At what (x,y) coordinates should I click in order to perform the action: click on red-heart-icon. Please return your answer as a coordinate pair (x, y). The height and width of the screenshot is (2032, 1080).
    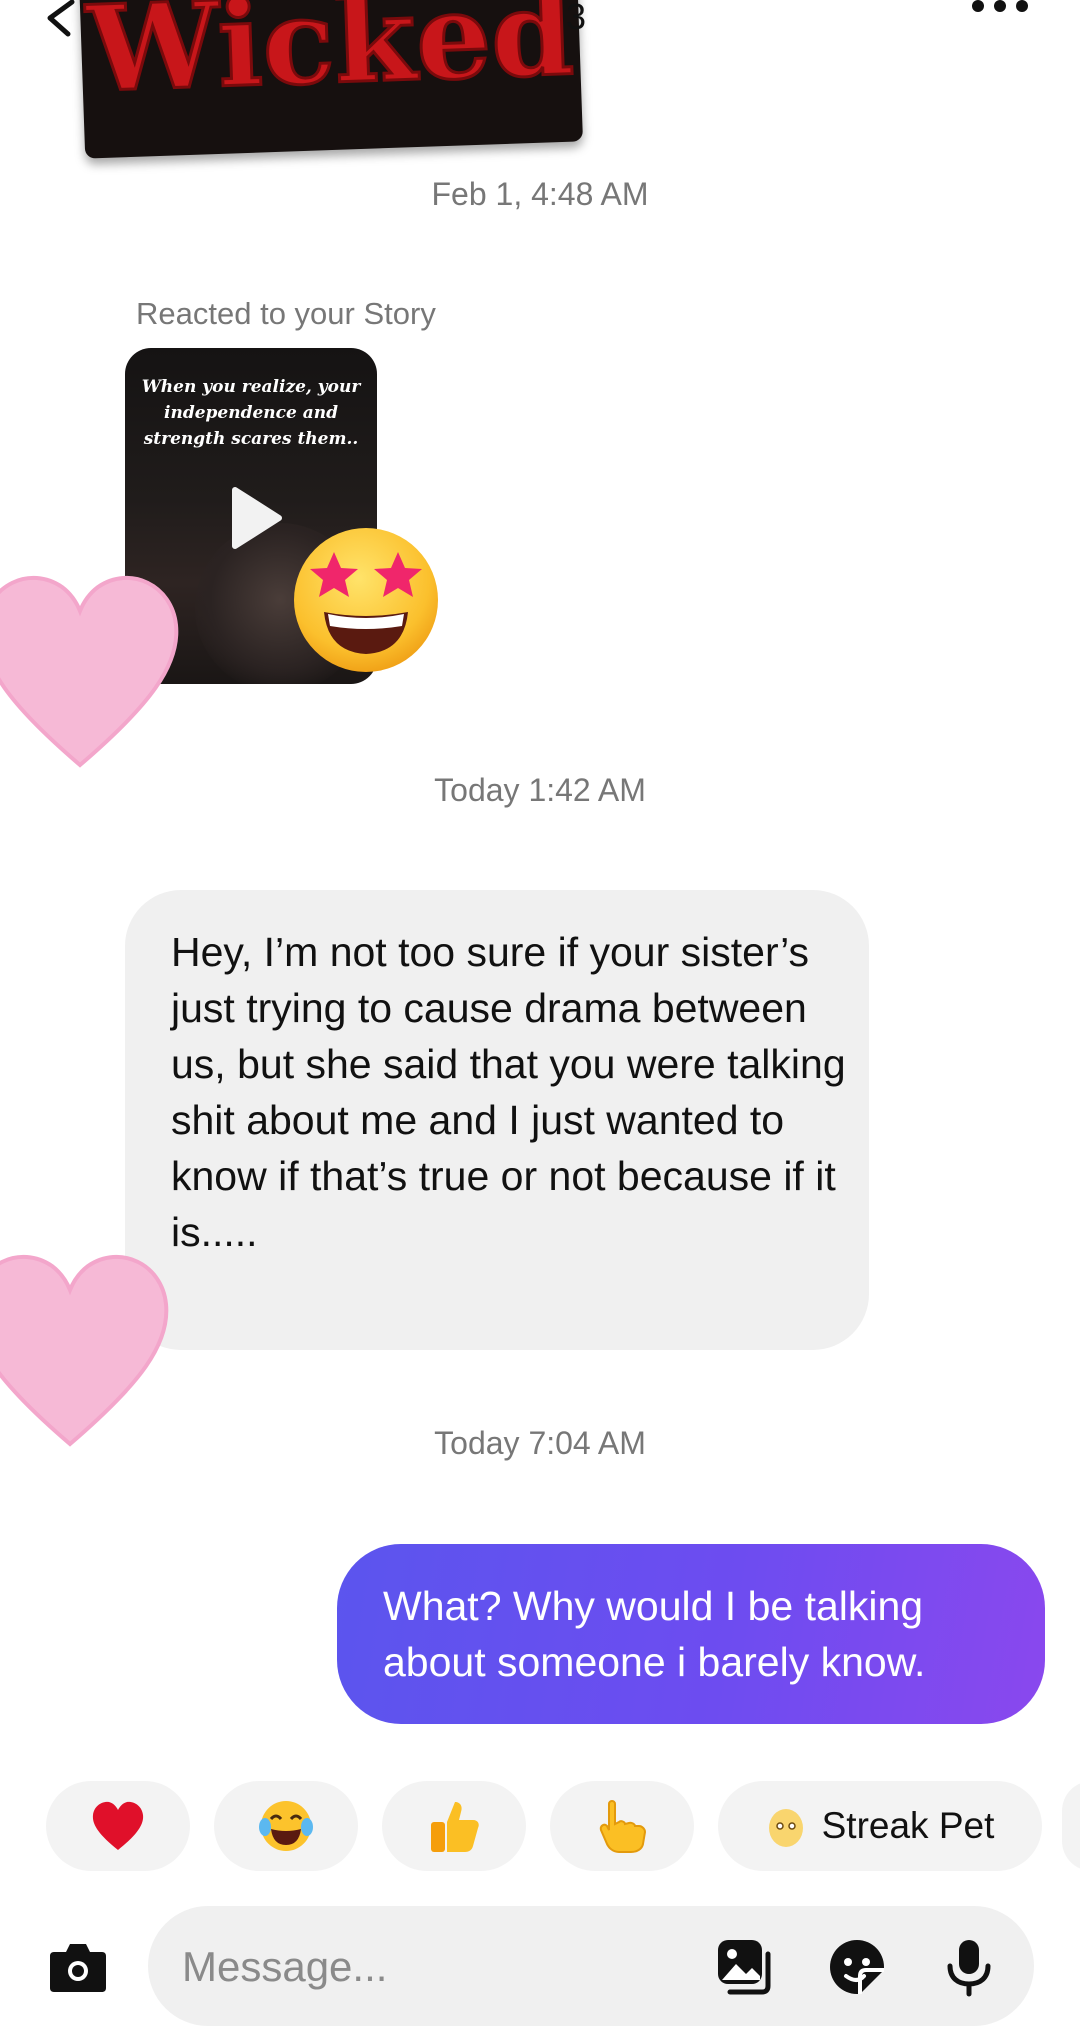
    Looking at the image, I should click on (118, 1825).